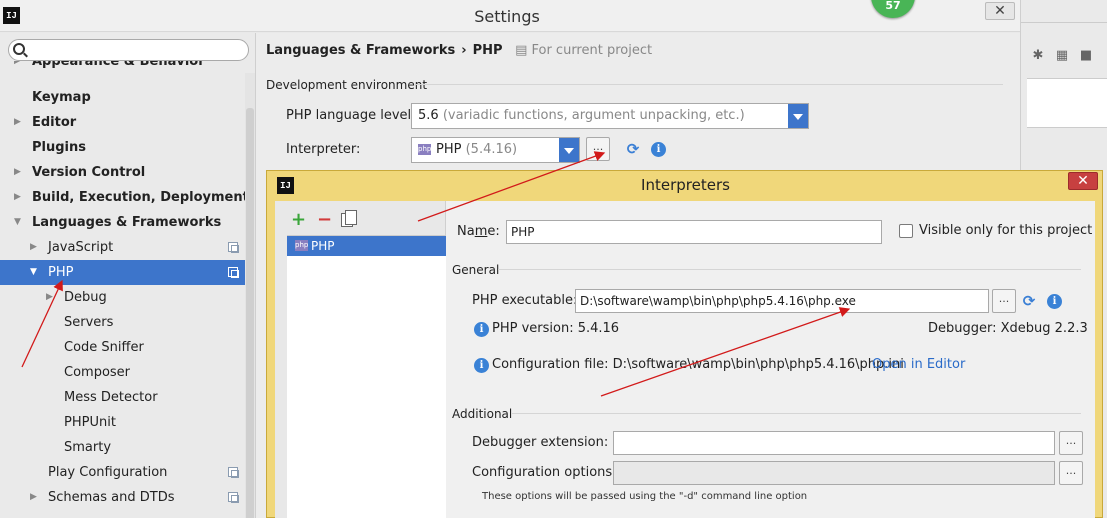 The image size is (1107, 518). What do you see at coordinates (482, 414) in the screenshot?
I see `additional-section-title: Additional` at bounding box center [482, 414].